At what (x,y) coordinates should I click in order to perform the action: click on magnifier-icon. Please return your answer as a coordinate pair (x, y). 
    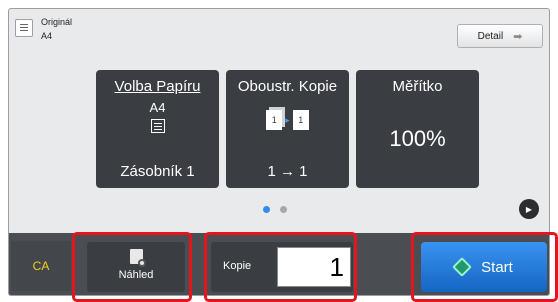
    Looking at the image, I should click on (137, 258).